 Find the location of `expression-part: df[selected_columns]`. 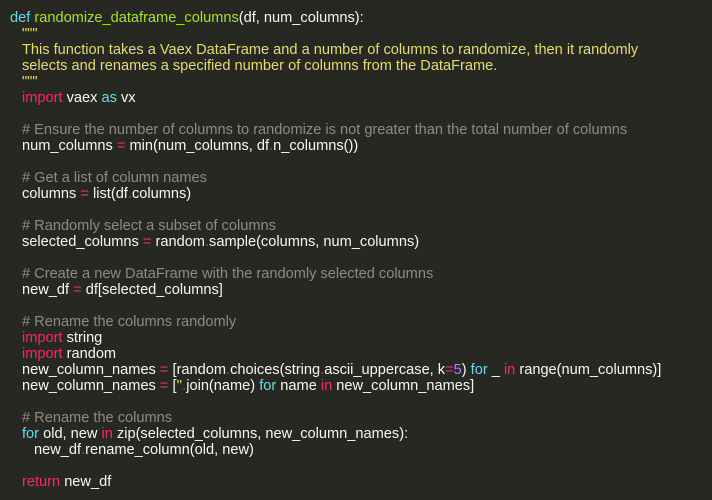

expression-part: df[selected_columns] is located at coordinates (154, 290).